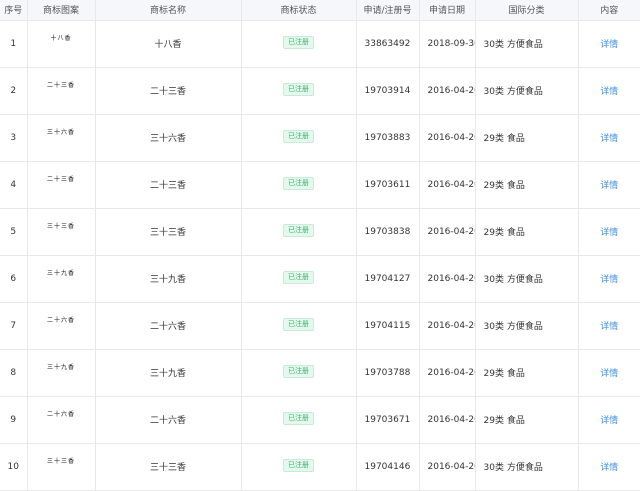  I want to click on table-header-row: 序号 商标图案 商标名称 商标状态 申请/注册号 申请日期 国际分类 内容, so click(320, 10).